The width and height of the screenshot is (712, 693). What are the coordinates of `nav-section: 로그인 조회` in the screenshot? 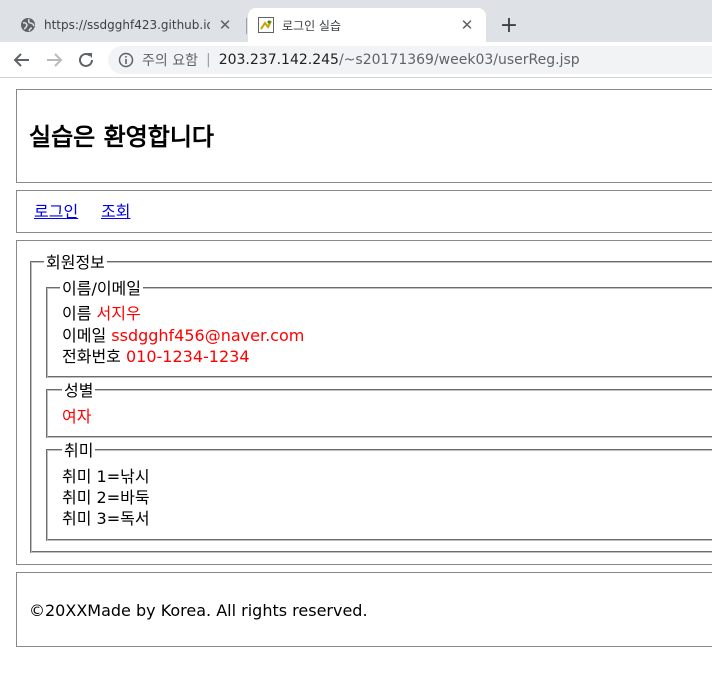 It's located at (364, 211).